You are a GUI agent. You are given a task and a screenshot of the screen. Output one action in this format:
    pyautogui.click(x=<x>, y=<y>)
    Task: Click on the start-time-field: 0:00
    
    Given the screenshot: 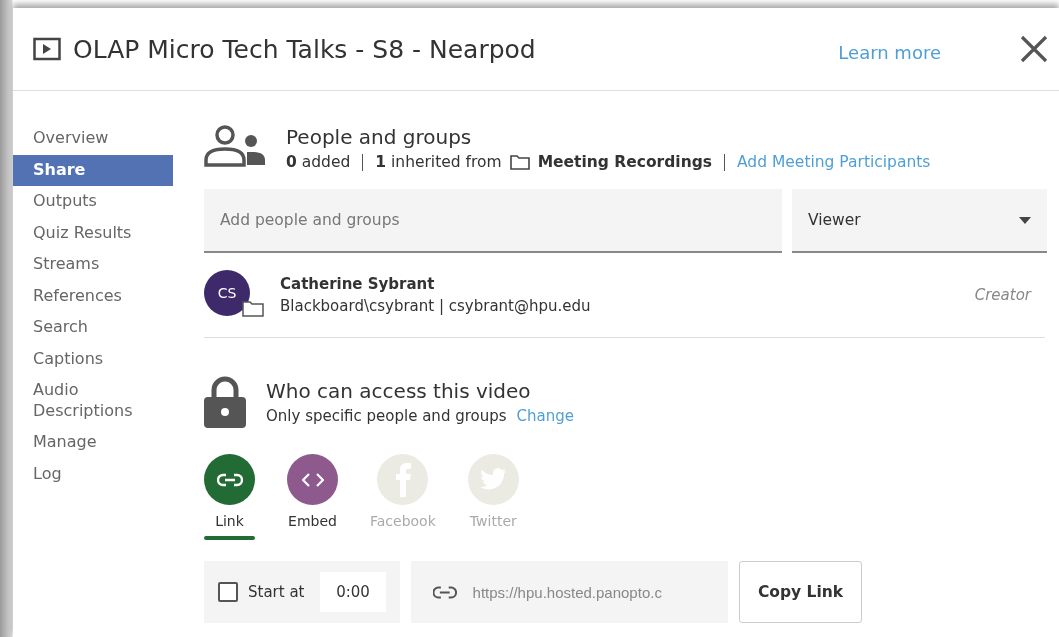 What is the action you would take?
    pyautogui.click(x=353, y=592)
    